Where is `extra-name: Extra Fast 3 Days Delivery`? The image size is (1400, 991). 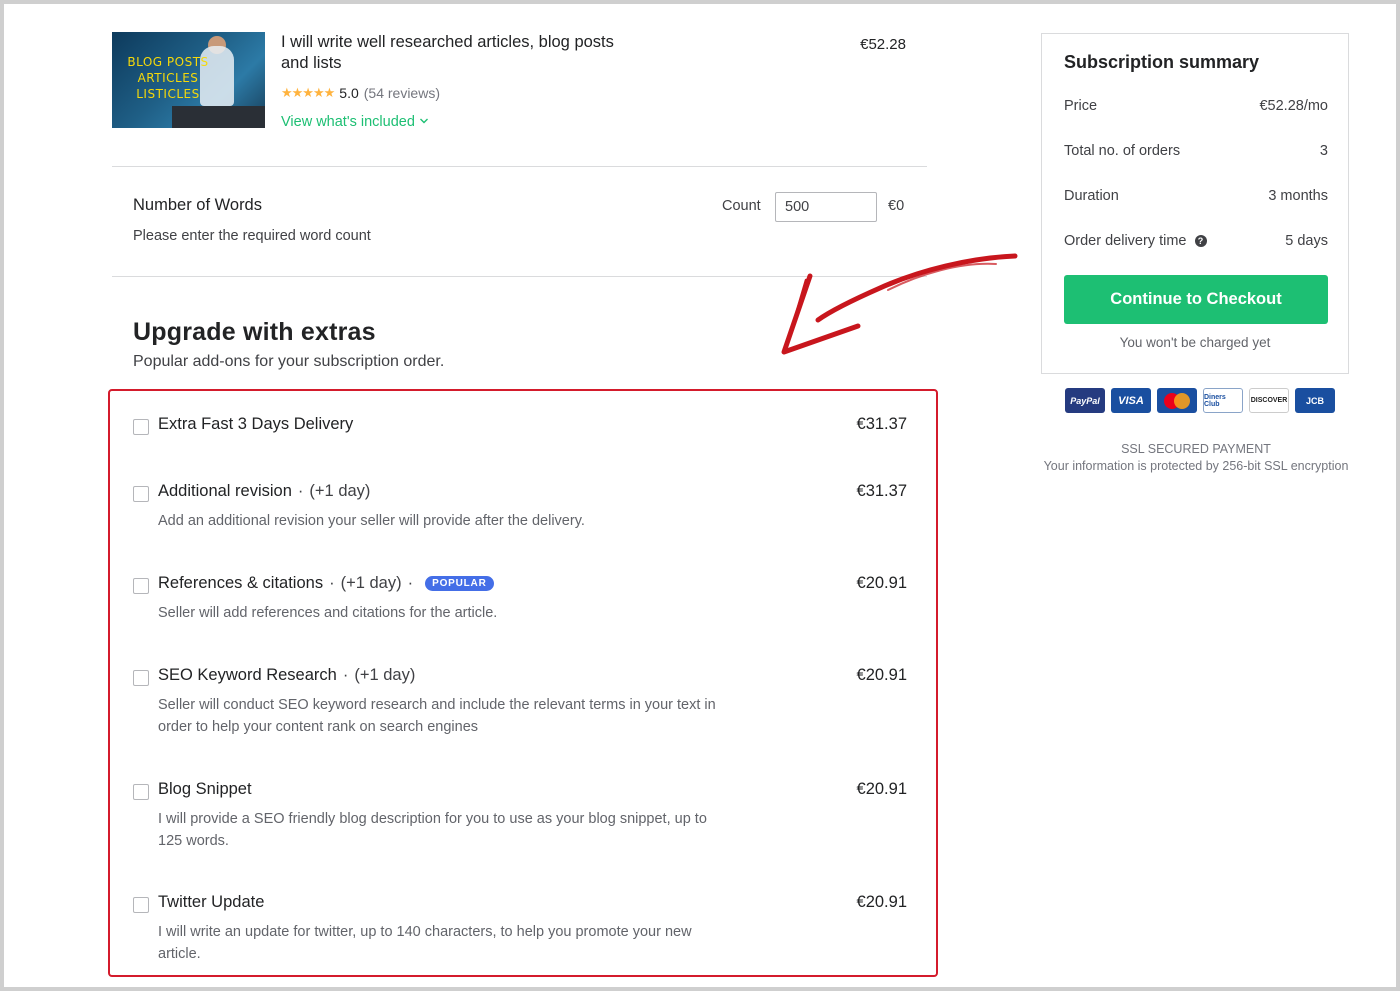
extra-name: Extra Fast 3 Days Delivery is located at coordinates (256, 424).